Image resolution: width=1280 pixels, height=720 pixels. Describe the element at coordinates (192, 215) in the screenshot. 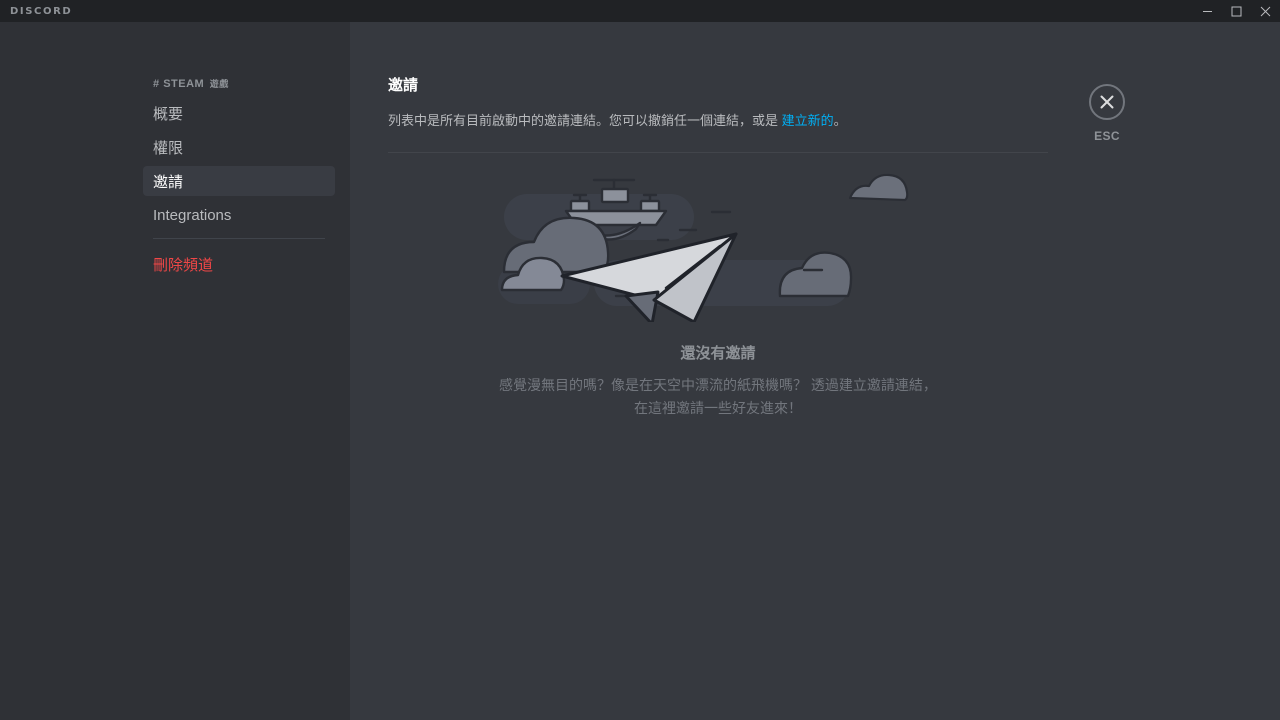

I see `sidebar-item-label: Integrations` at that location.